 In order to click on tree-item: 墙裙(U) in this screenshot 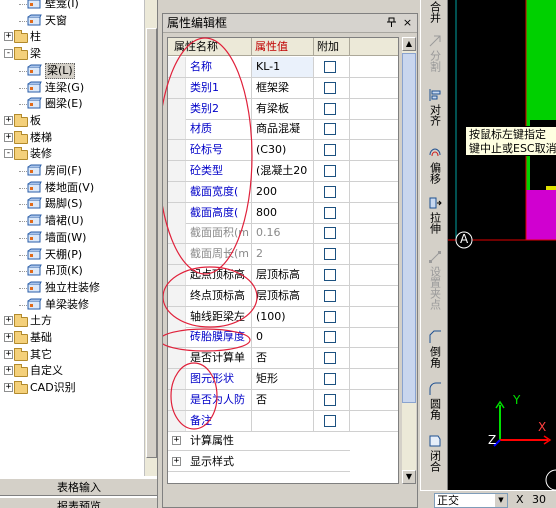, I will do `click(71, 221)`.